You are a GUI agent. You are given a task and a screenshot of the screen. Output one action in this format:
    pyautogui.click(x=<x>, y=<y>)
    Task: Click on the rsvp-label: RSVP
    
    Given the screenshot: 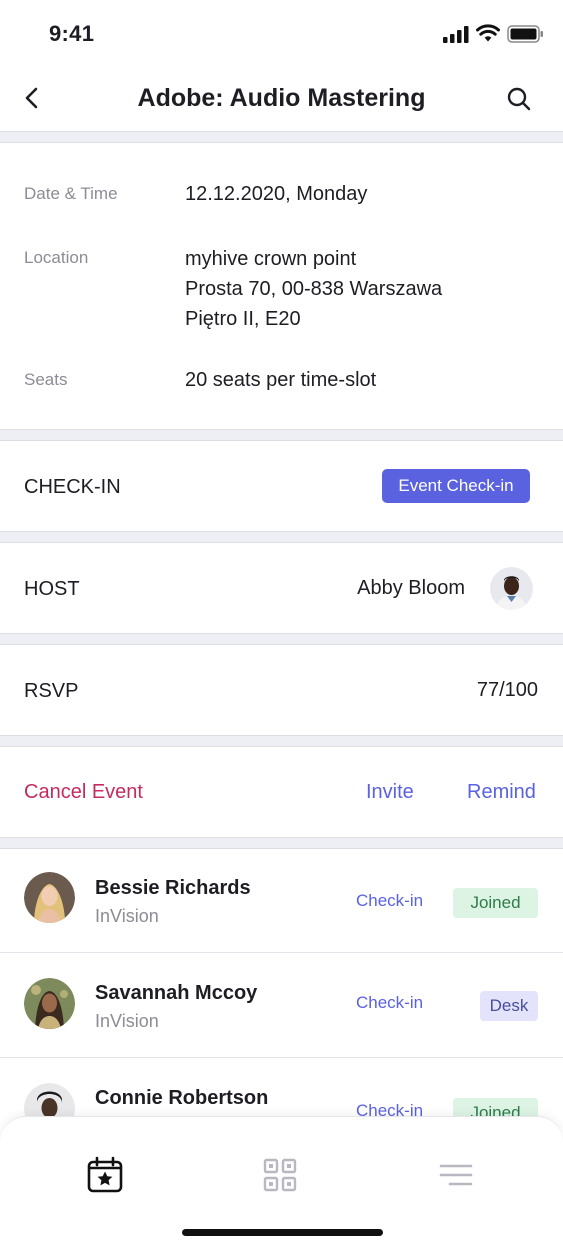 What is the action you would take?
    pyautogui.click(x=51, y=691)
    